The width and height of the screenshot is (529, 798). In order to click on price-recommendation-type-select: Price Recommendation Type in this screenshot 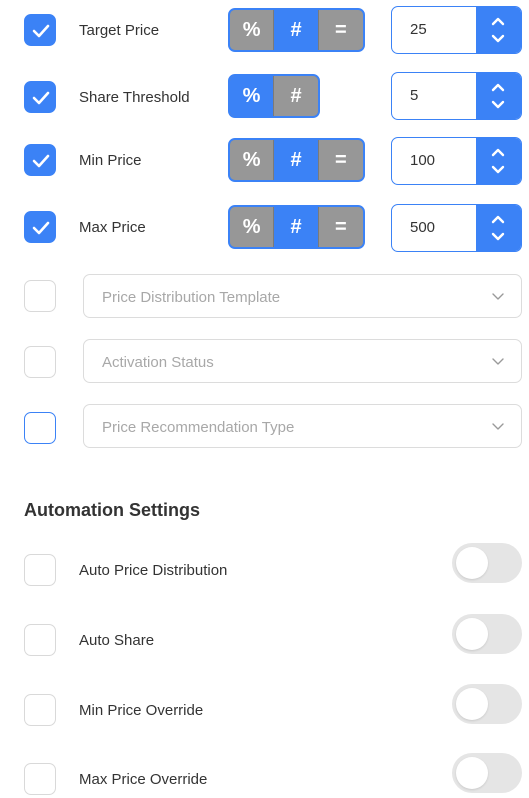, I will do `click(302, 426)`.